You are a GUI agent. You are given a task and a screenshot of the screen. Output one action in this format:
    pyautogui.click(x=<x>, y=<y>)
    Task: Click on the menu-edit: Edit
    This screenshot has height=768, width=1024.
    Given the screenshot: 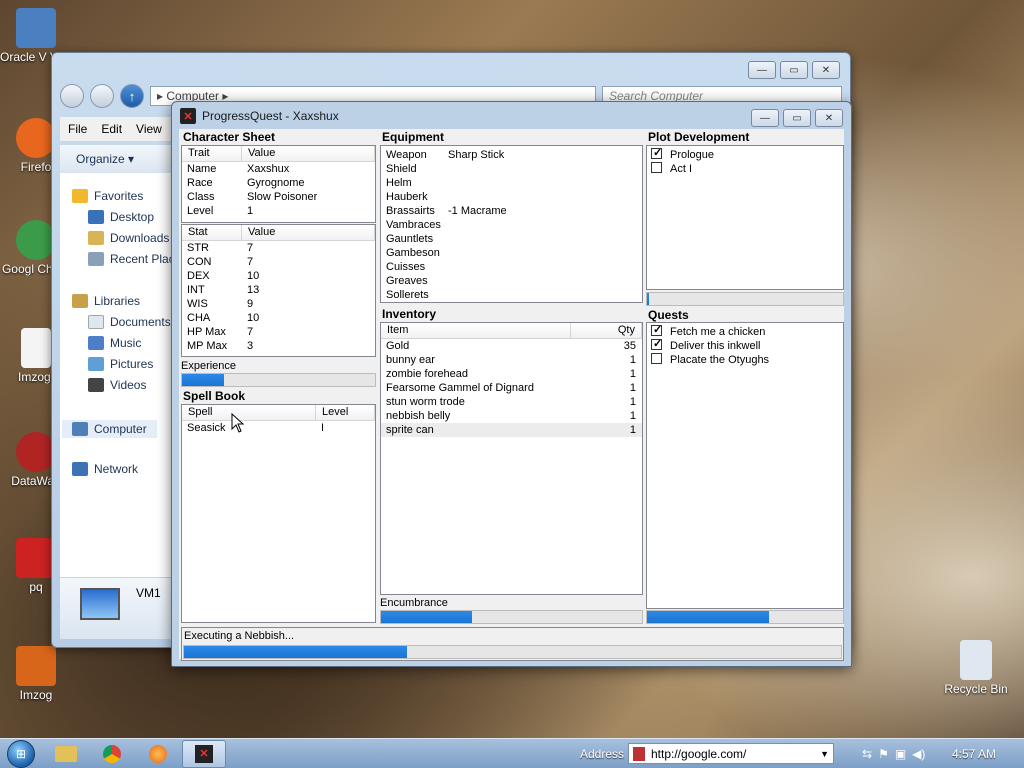 What is the action you would take?
    pyautogui.click(x=111, y=129)
    